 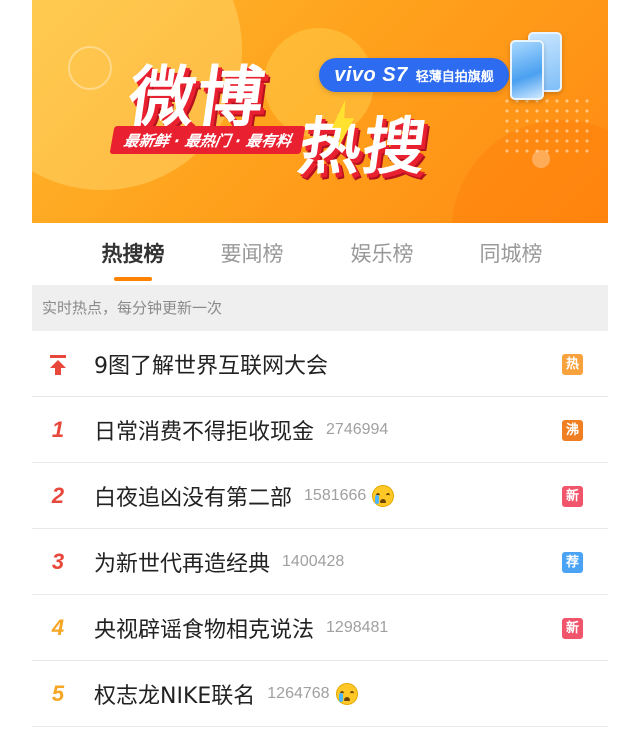 What do you see at coordinates (320, 308) in the screenshot?
I see `update-notice: 实时热点，每分钟更新一次` at bounding box center [320, 308].